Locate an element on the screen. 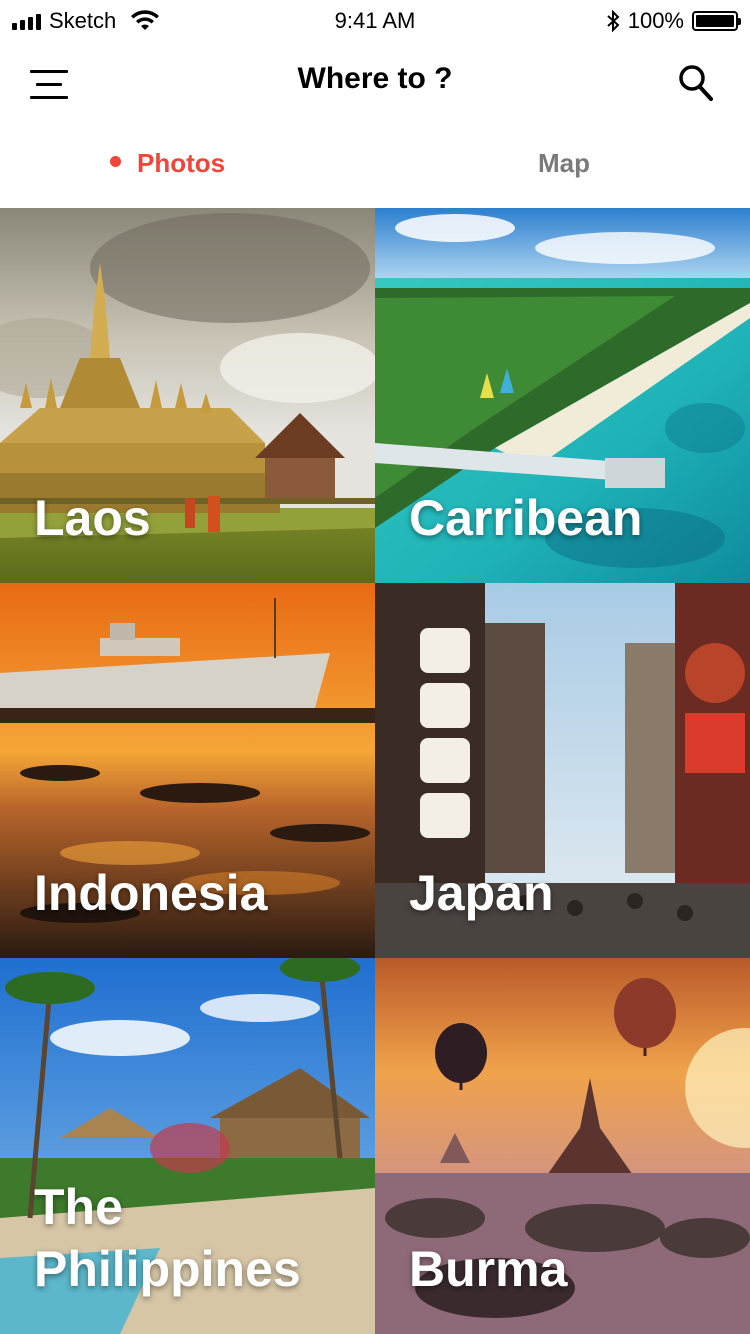  destination-tile-burma: Burma is located at coordinates (562, 1146).